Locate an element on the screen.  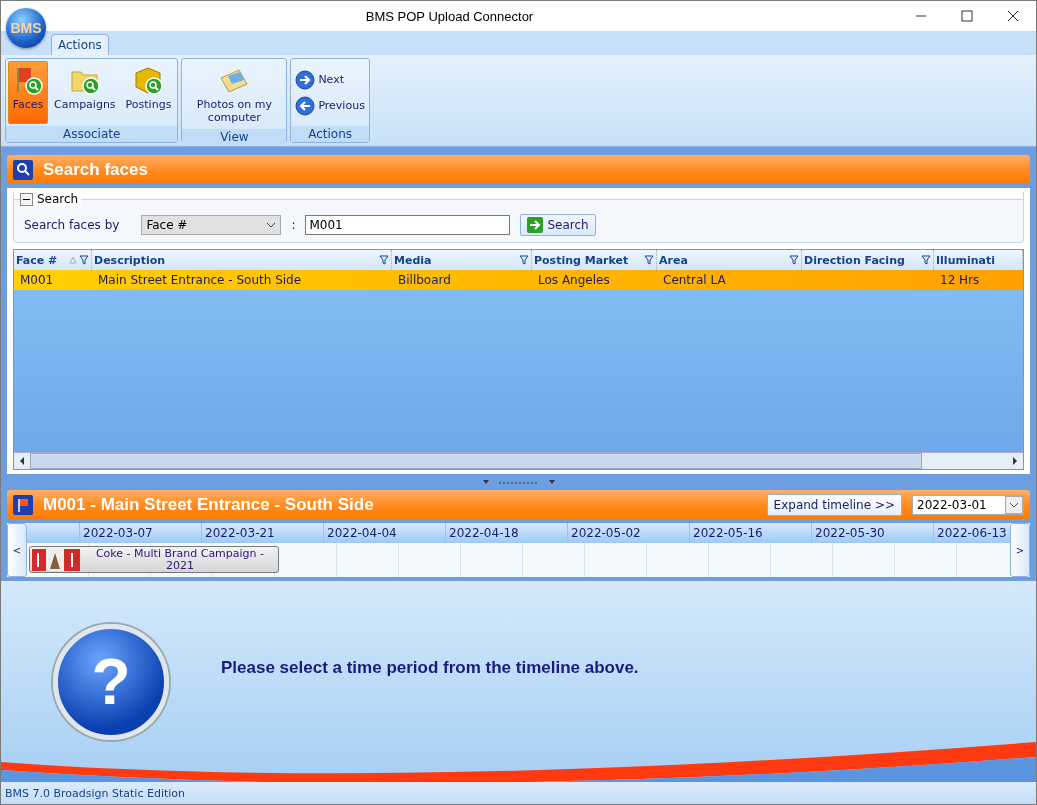
grid-row: M001 Main Street Entrance - South Side Billboard Los Angeles Central LA 12 Hrs is located at coordinates (518, 280).